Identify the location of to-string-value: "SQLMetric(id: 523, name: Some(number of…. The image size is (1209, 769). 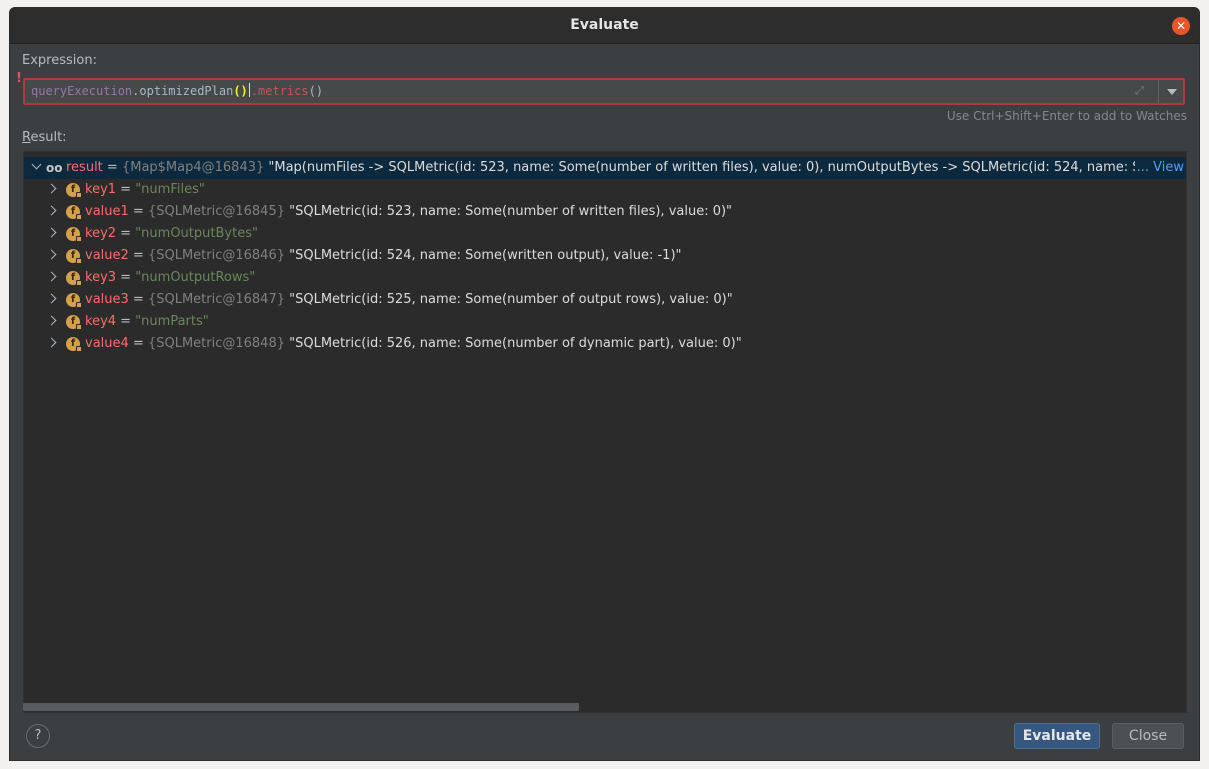
(509, 211).